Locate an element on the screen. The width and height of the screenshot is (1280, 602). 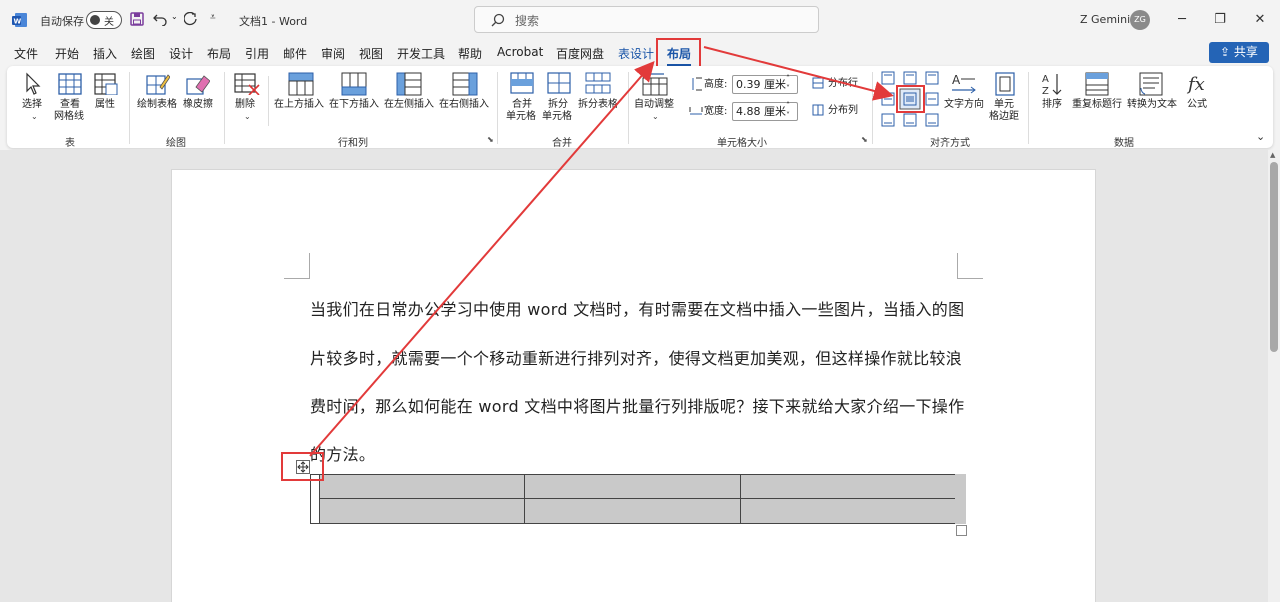
delete-table-icon is located at coordinates (247, 84).